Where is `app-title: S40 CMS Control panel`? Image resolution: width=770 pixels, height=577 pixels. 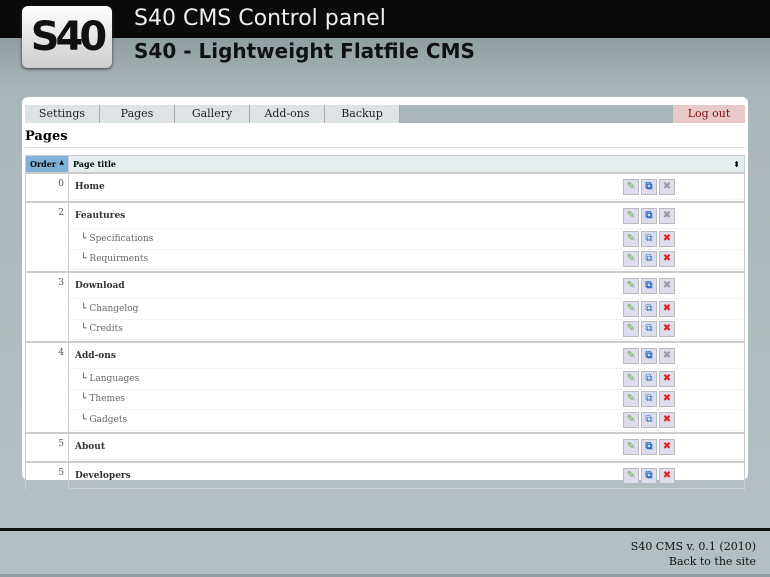 app-title: S40 CMS Control panel is located at coordinates (260, 18).